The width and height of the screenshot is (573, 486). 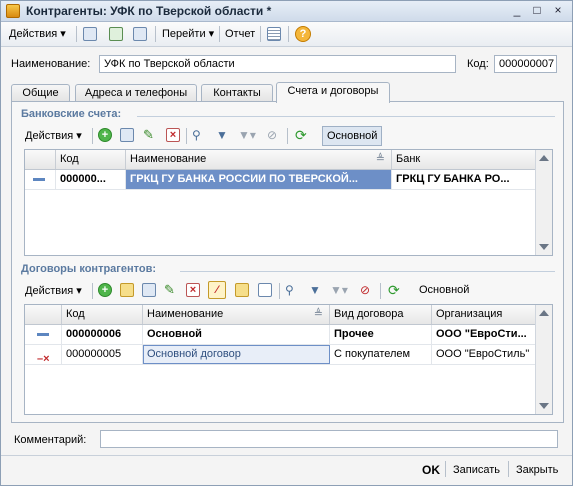 I want to click on tab-accounts-contracts: Счета и договоры, so click(x=333, y=92).